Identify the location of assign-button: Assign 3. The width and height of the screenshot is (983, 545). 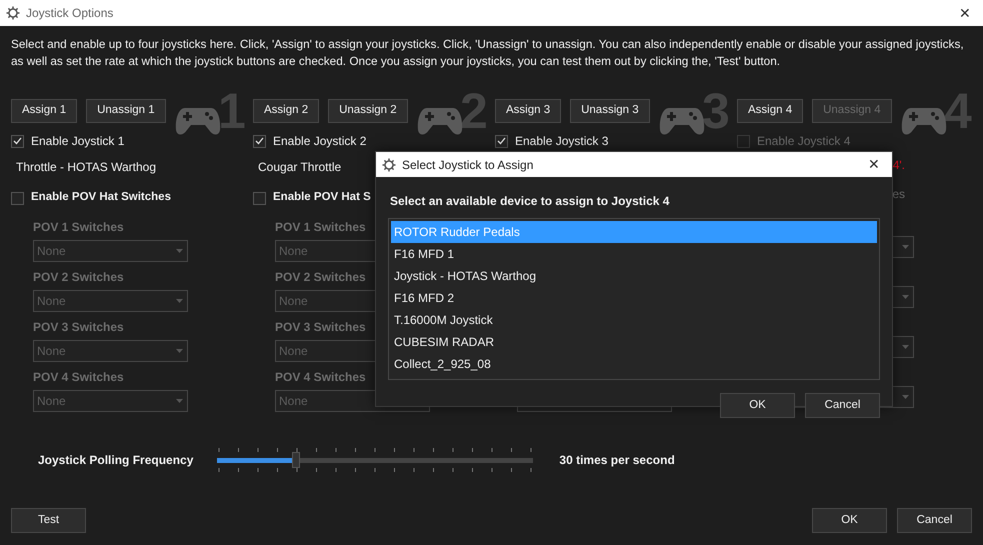
(528, 111).